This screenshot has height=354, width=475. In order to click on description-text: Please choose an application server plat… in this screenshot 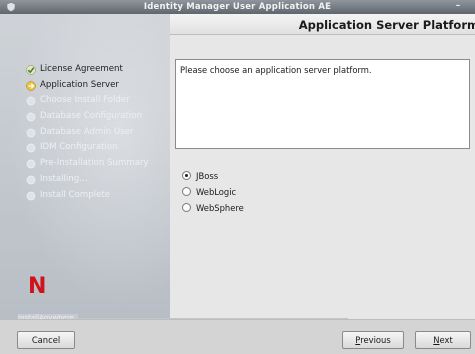, I will do `click(276, 70)`.